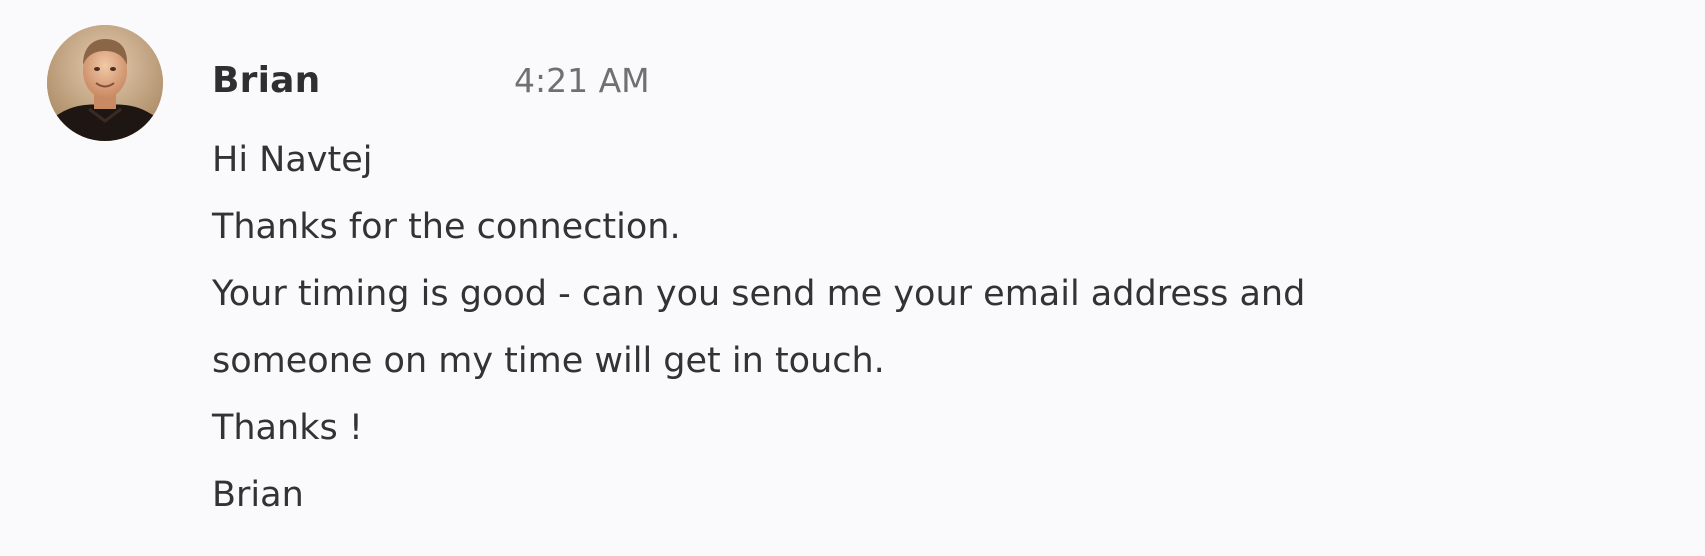 This screenshot has height=556, width=1705. Describe the element at coordinates (431, 80) in the screenshot. I see `message-header: Brian 4:21 AM` at that location.